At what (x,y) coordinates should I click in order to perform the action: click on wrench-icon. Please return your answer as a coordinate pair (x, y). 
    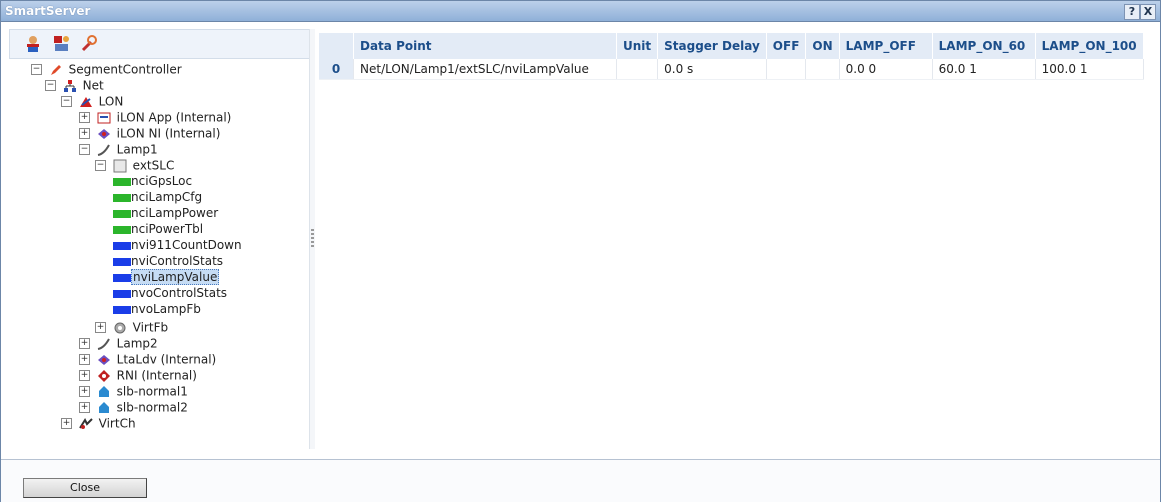
    Looking at the image, I should click on (89, 44).